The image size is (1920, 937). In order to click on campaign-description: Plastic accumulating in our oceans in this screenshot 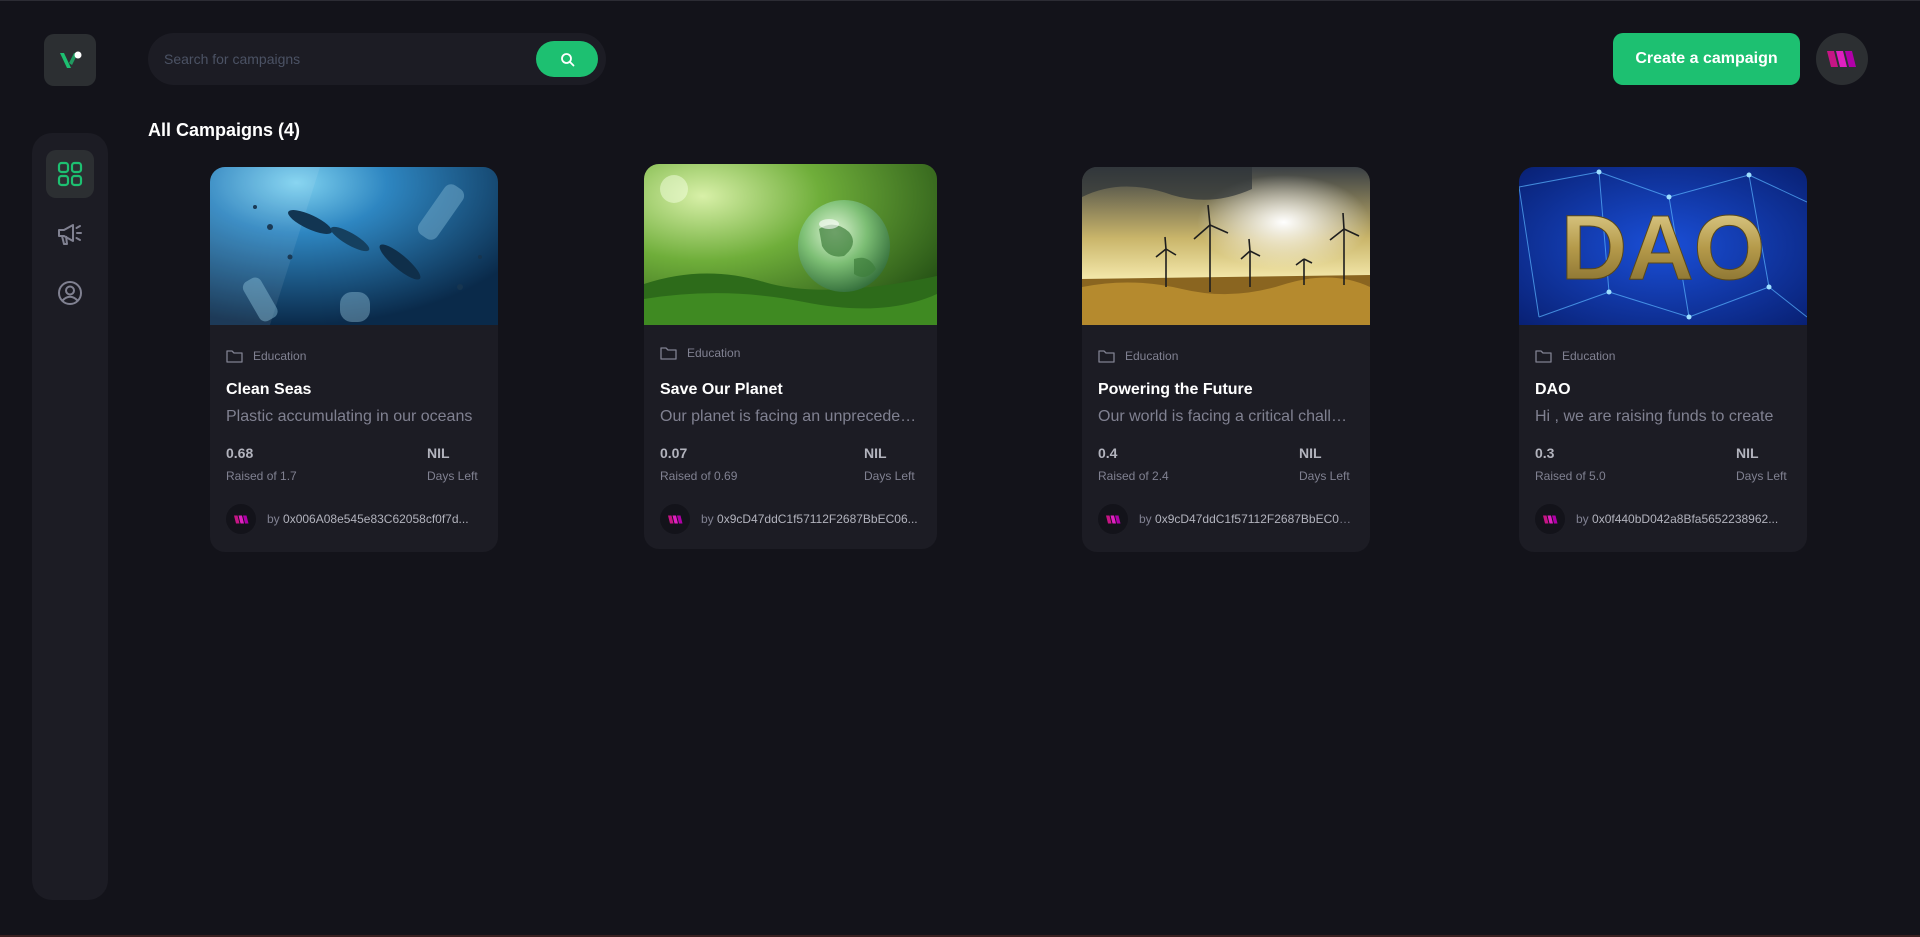, I will do `click(349, 416)`.